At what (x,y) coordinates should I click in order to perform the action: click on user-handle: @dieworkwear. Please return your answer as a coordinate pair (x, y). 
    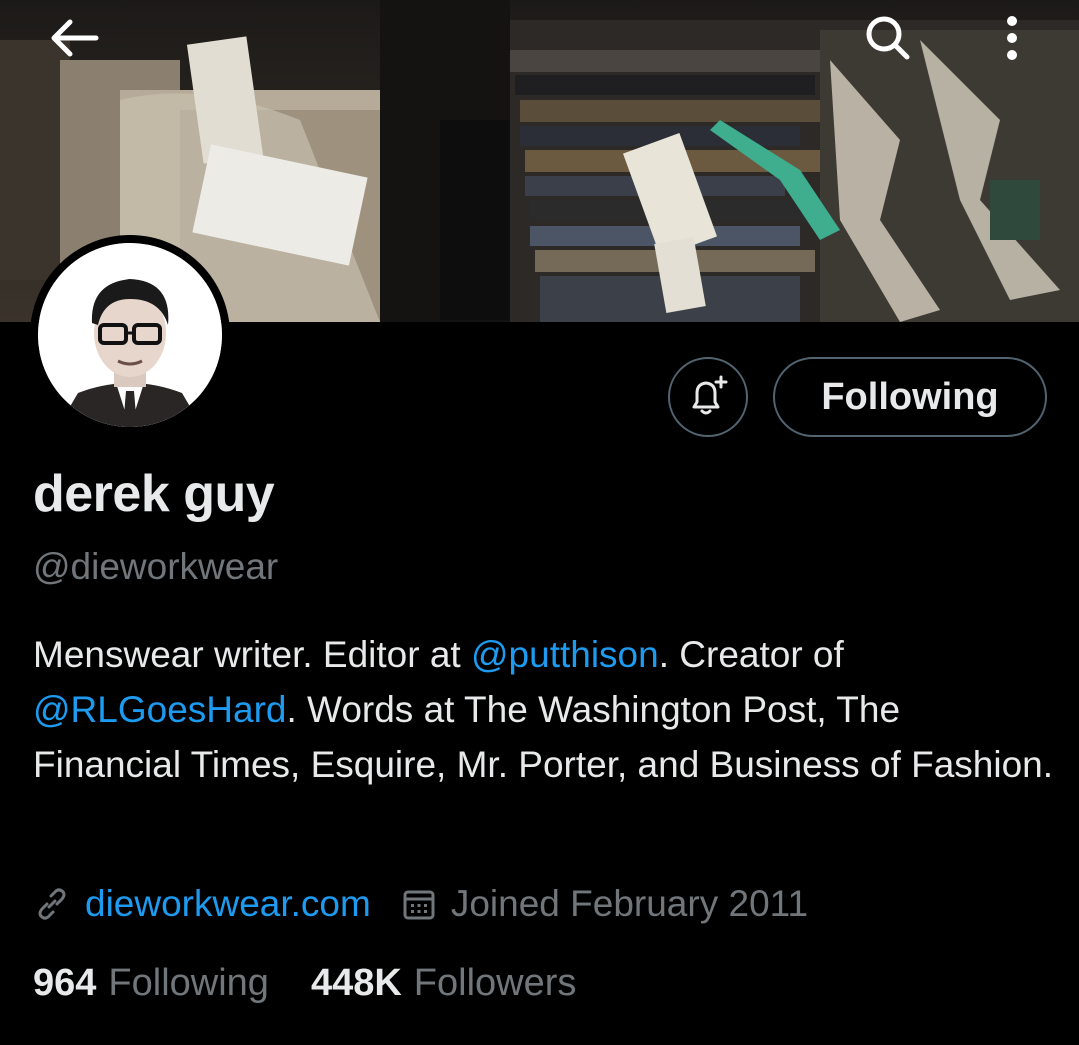
    Looking at the image, I should click on (156, 566).